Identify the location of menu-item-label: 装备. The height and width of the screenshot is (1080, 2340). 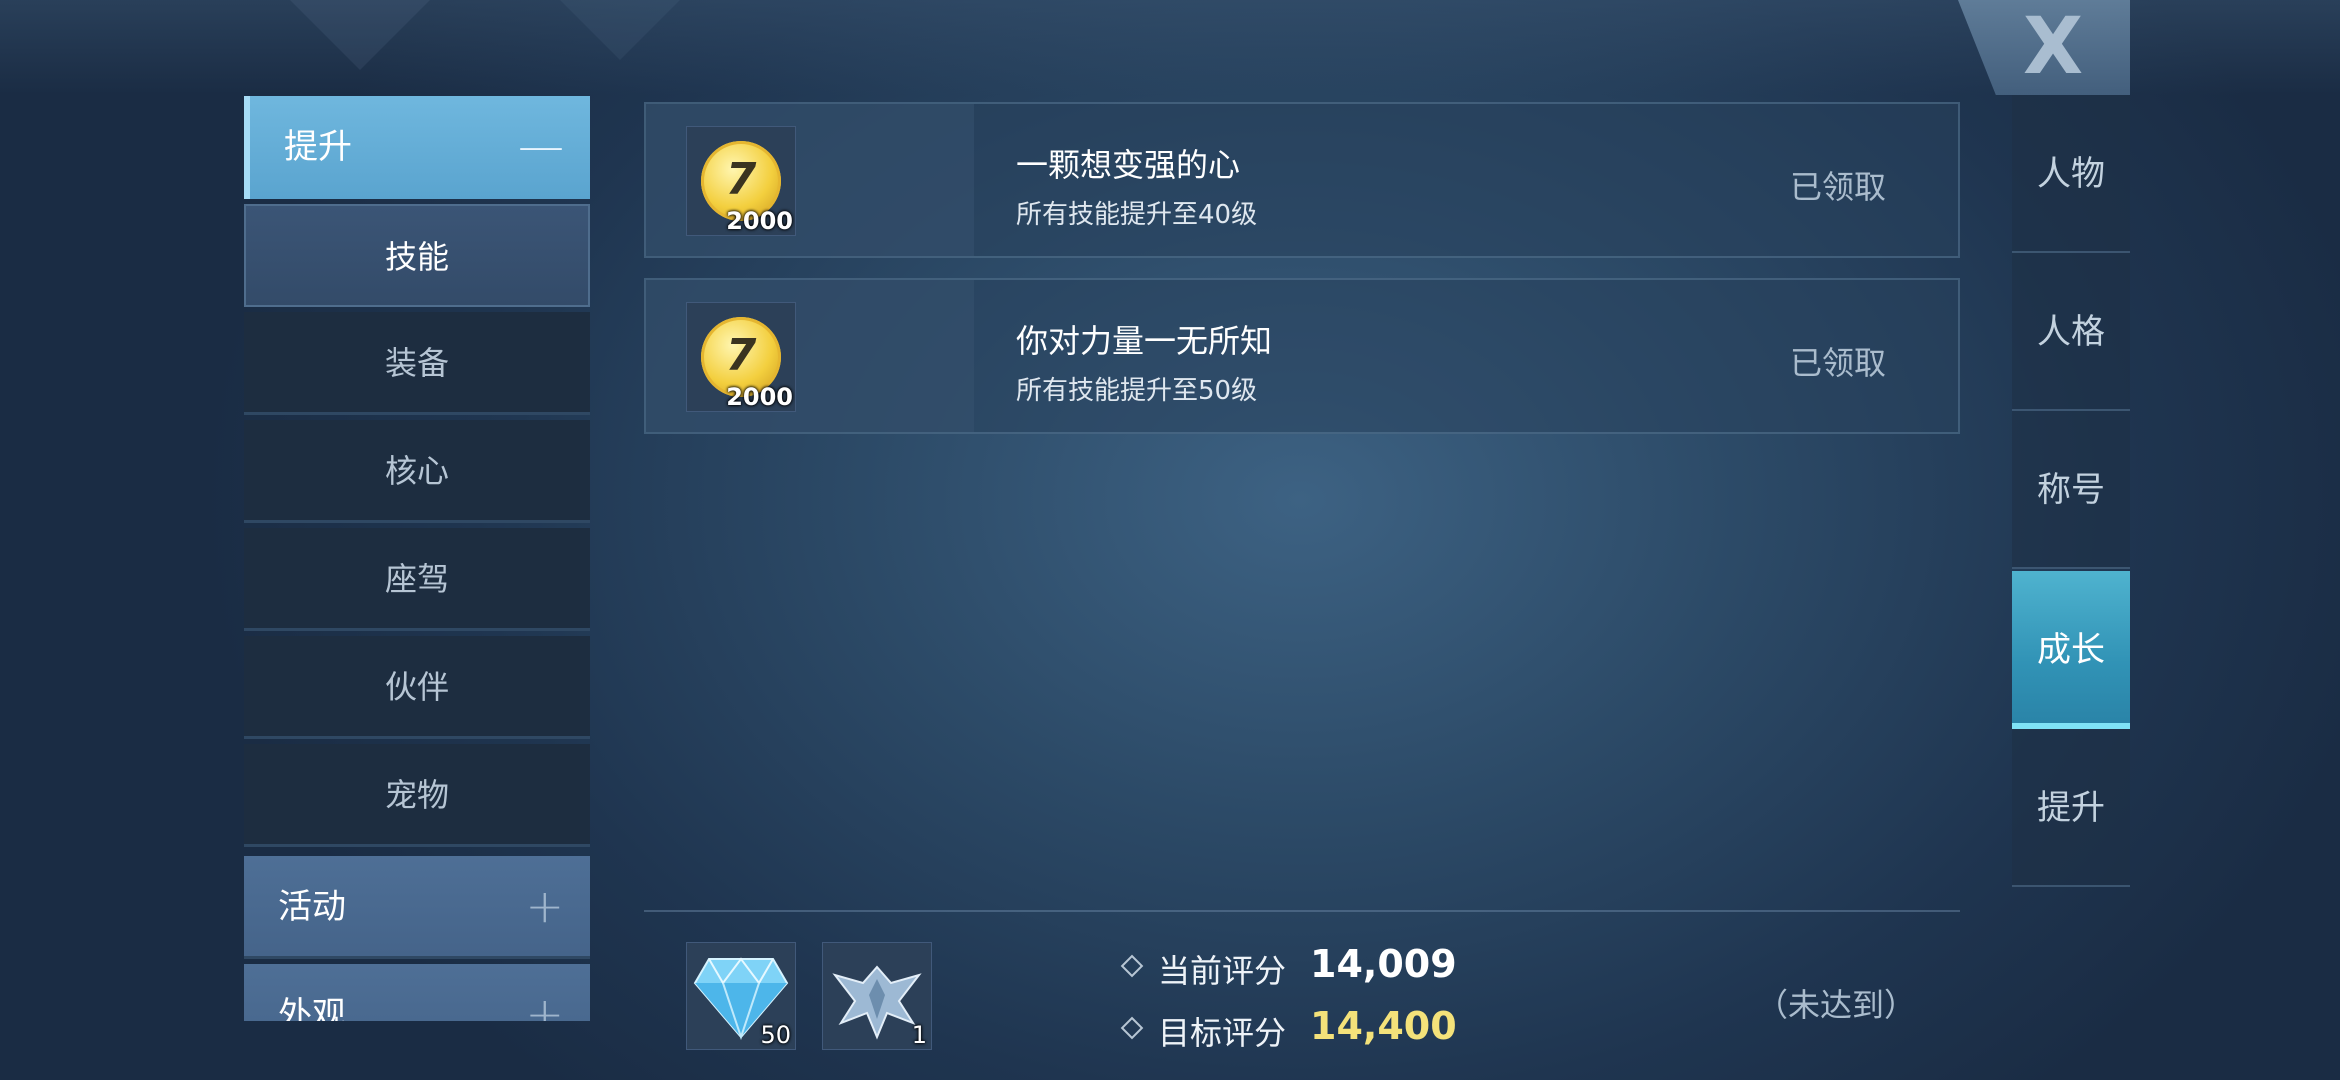
(416, 363).